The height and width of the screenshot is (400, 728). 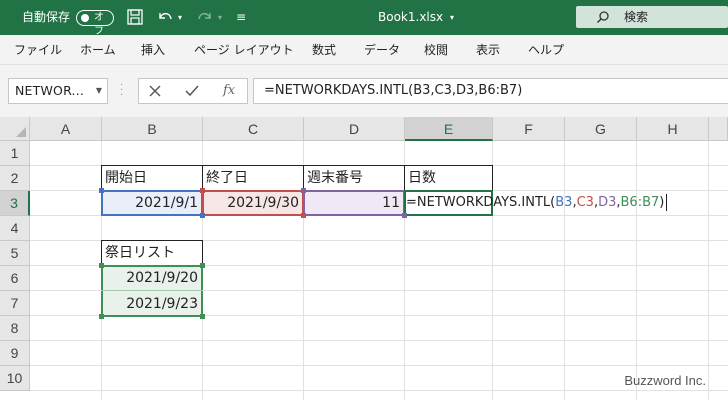 I want to click on ref-b3: B3, so click(x=564, y=202).